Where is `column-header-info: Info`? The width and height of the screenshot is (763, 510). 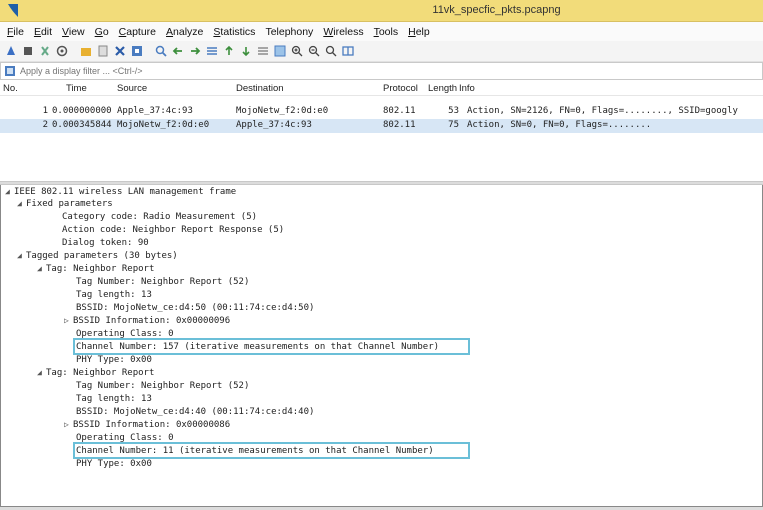 column-header-info: Info is located at coordinates (467, 88).